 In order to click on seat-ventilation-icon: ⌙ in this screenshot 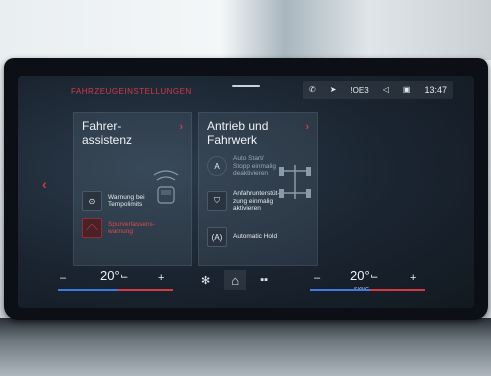, I will do `click(374, 276)`.